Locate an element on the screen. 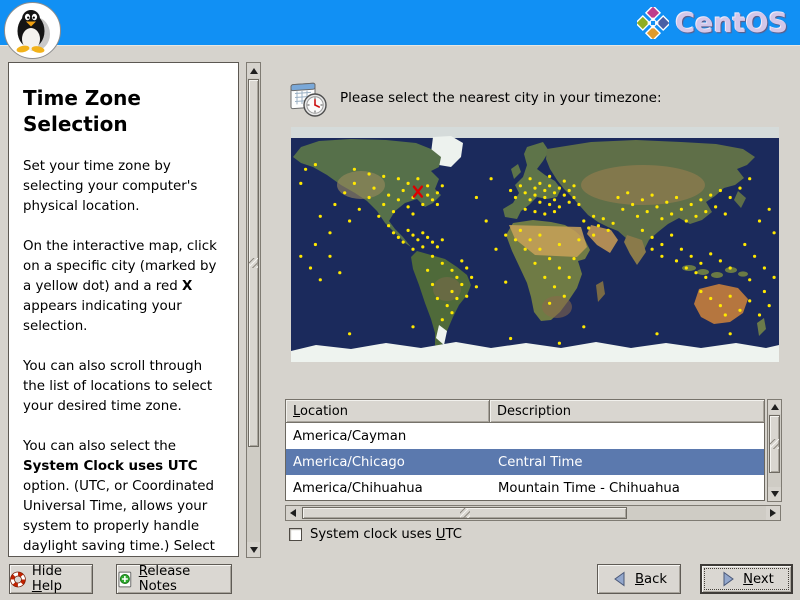 Image resolution: width=800 pixels, height=600 pixels. timezone-clock-icon is located at coordinates (309, 100).